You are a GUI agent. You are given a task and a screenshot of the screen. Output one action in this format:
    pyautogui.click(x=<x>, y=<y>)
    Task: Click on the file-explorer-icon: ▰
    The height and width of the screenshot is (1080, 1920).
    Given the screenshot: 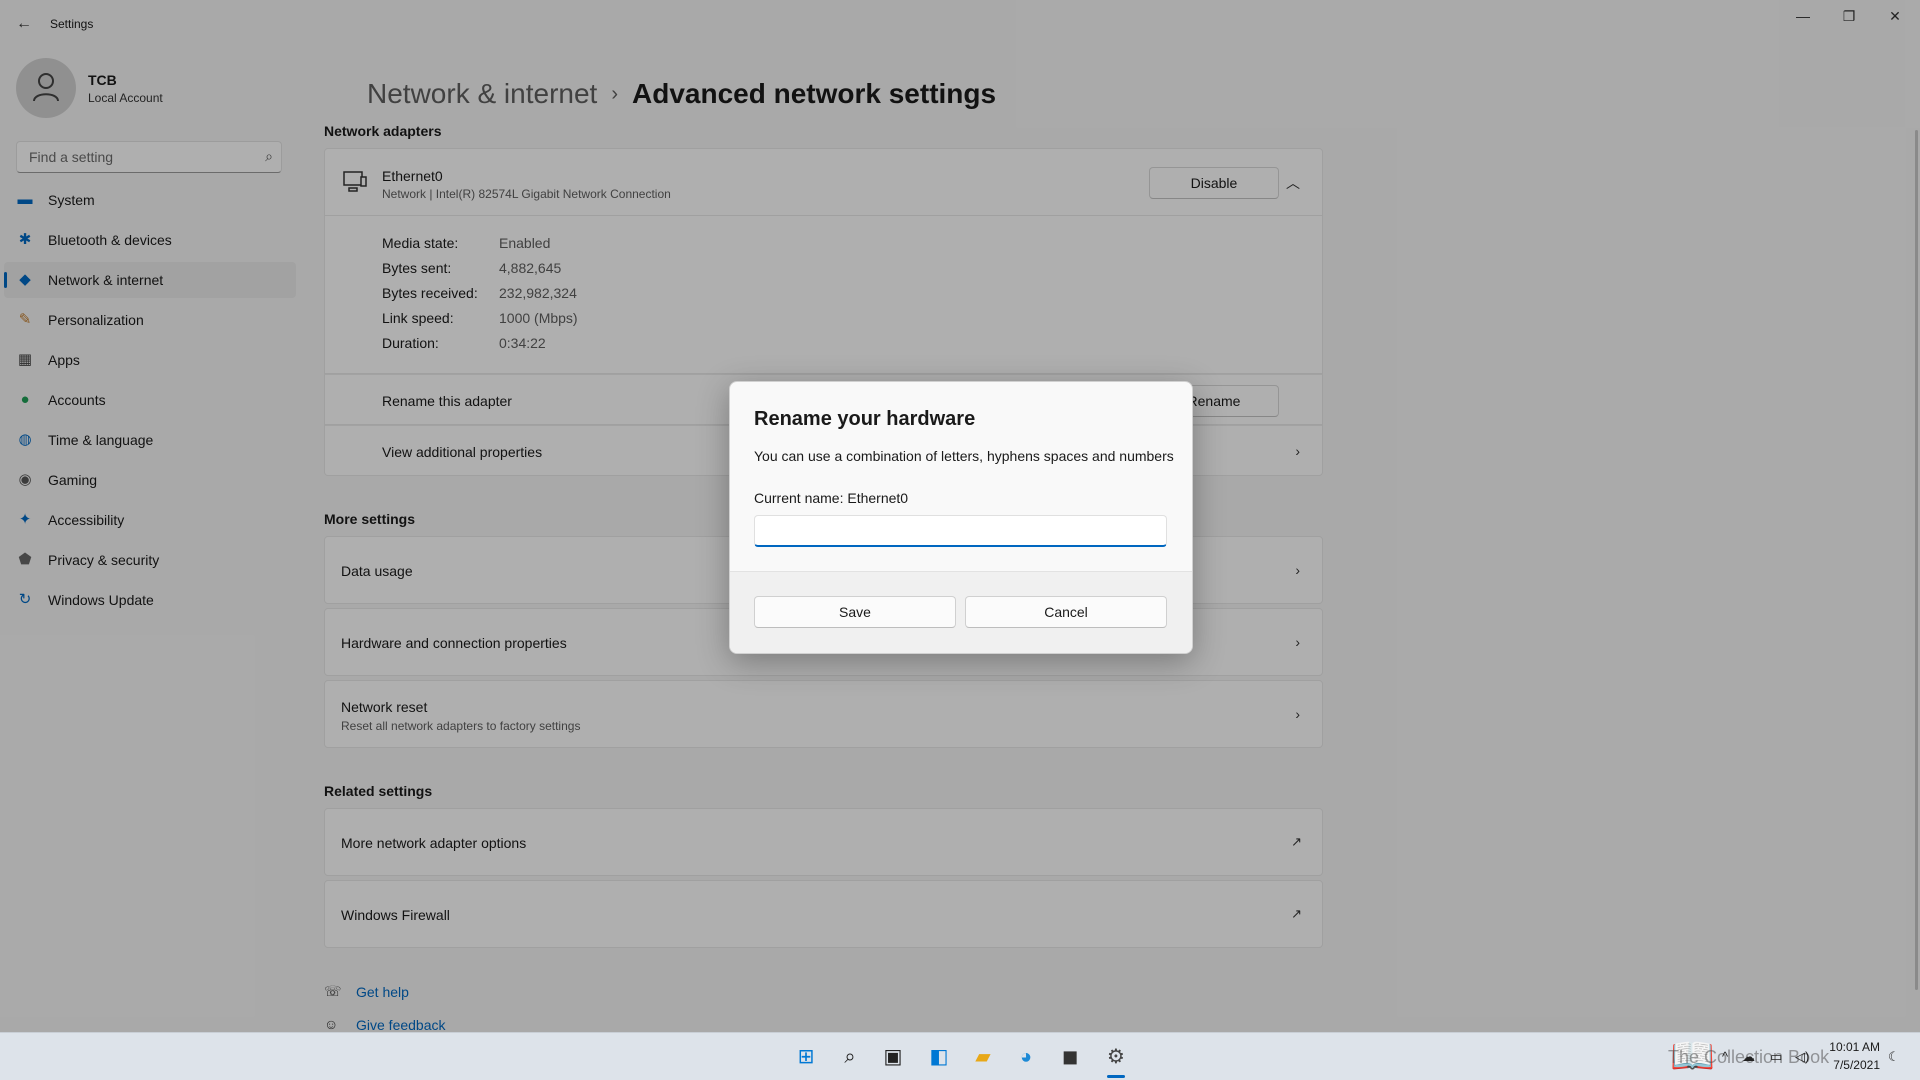 What is the action you would take?
    pyautogui.click(x=983, y=1057)
    